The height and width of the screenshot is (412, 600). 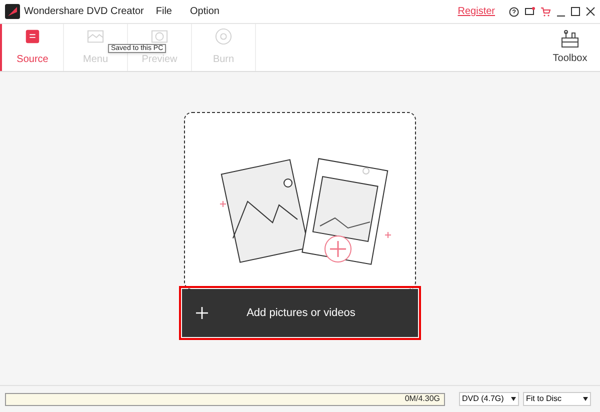 I want to click on message-icon, so click(x=530, y=11).